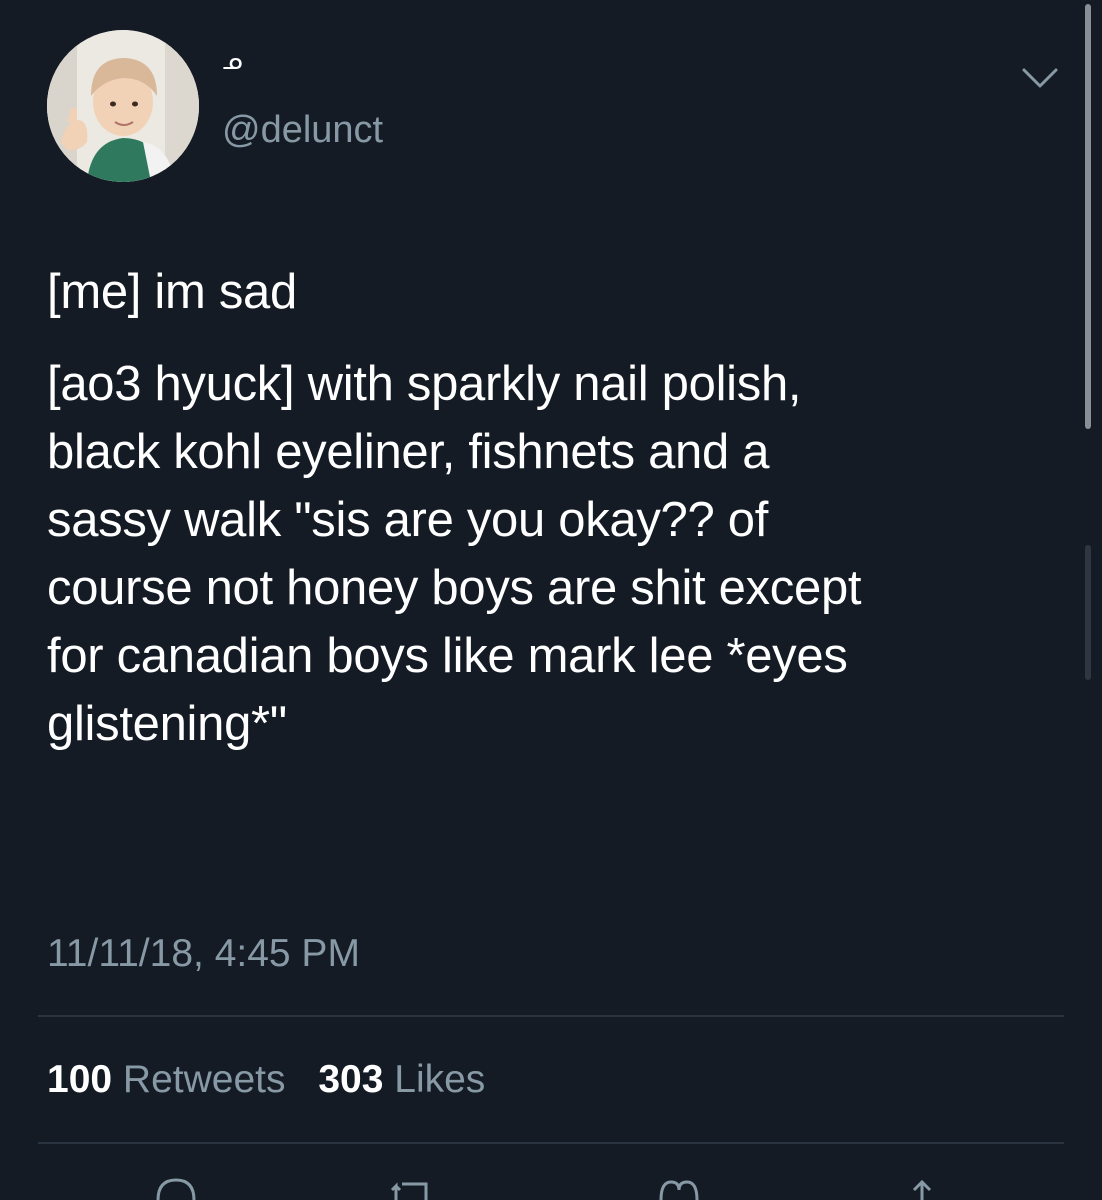 Image resolution: width=1102 pixels, height=1200 pixels. I want to click on retweets-stat: 100 Retweets, so click(166, 1079).